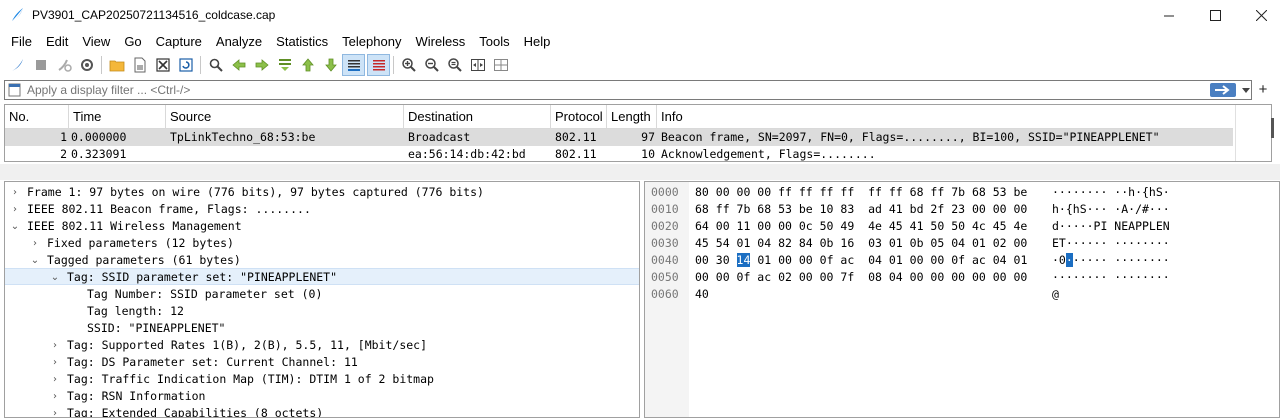 Image resolution: width=1280 pixels, height=418 pixels. Describe the element at coordinates (537, 42) in the screenshot. I see `menu-help: Help` at that location.